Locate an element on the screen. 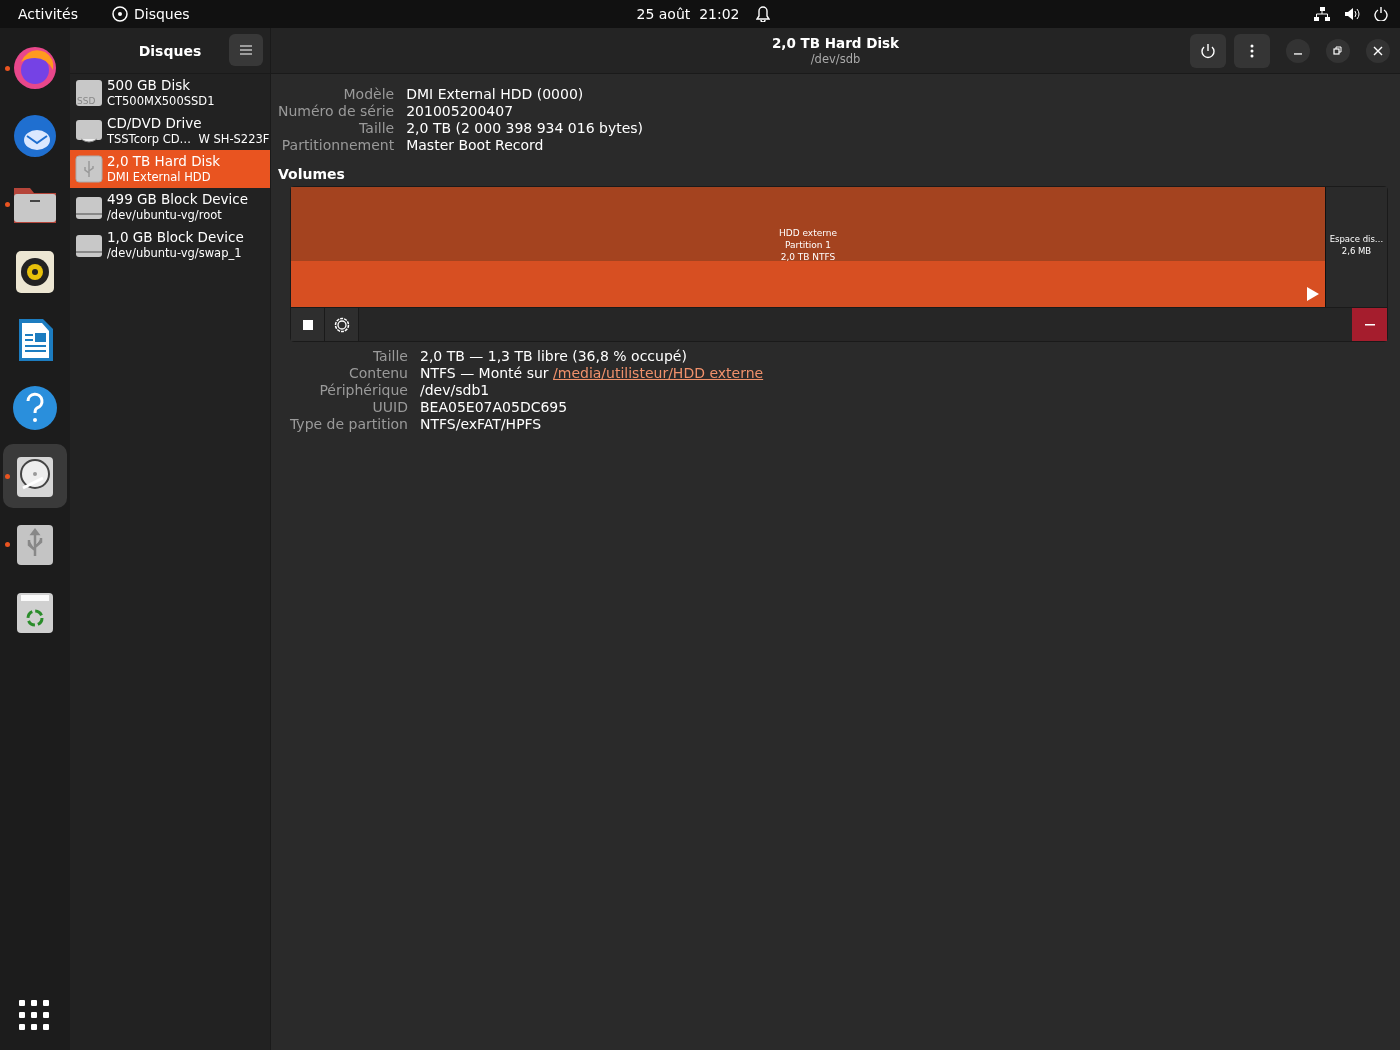  disk-name: 500 GB Disk is located at coordinates (149, 85).